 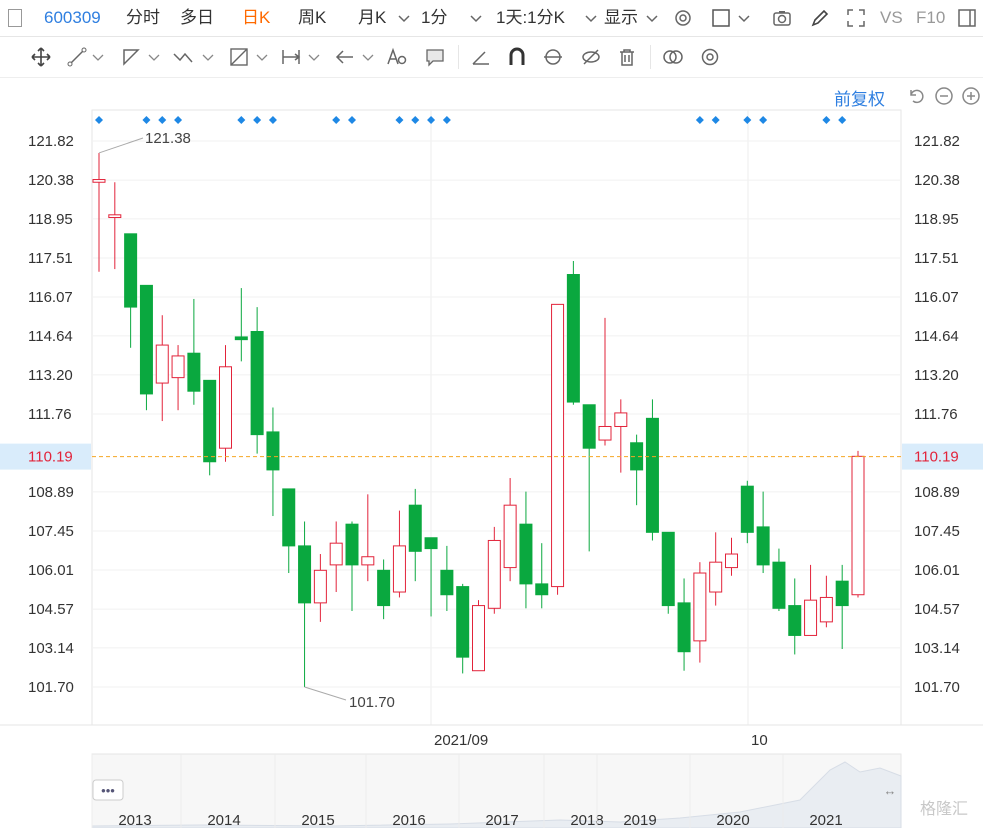 I want to click on y-tick-label: 103.14, so click(x=937, y=648).